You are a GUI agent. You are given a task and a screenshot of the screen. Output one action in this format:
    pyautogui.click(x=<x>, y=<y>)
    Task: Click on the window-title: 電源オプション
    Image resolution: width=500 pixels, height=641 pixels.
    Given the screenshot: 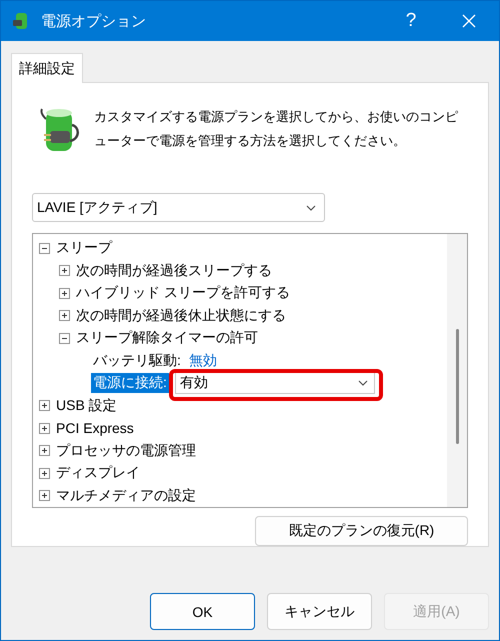 What is the action you would take?
    pyautogui.click(x=94, y=21)
    